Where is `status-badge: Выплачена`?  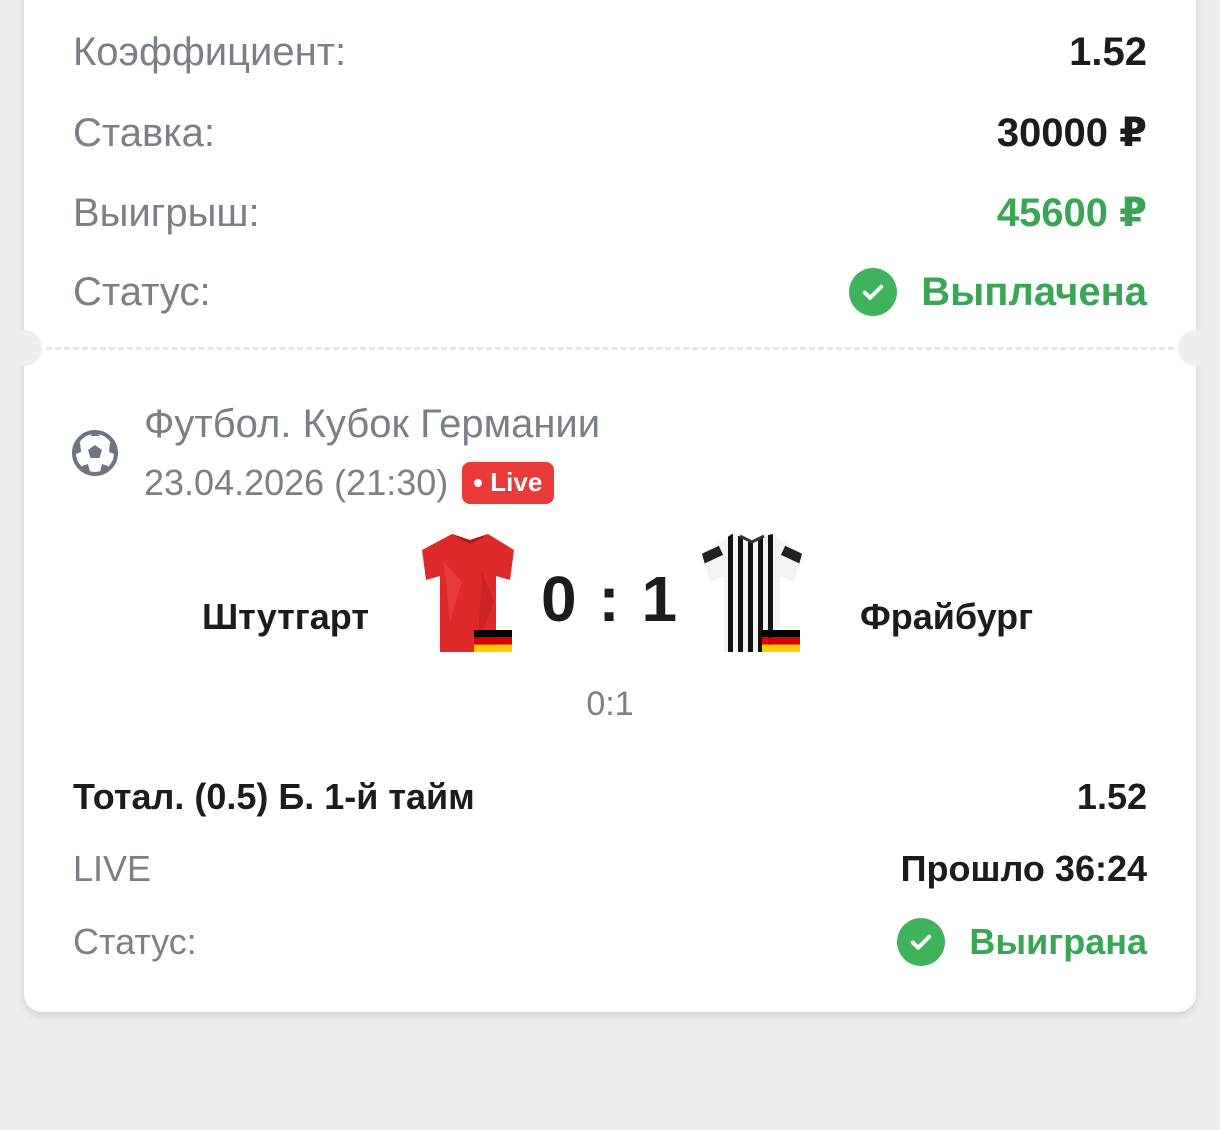
status-badge: Выплачена is located at coordinates (998, 292).